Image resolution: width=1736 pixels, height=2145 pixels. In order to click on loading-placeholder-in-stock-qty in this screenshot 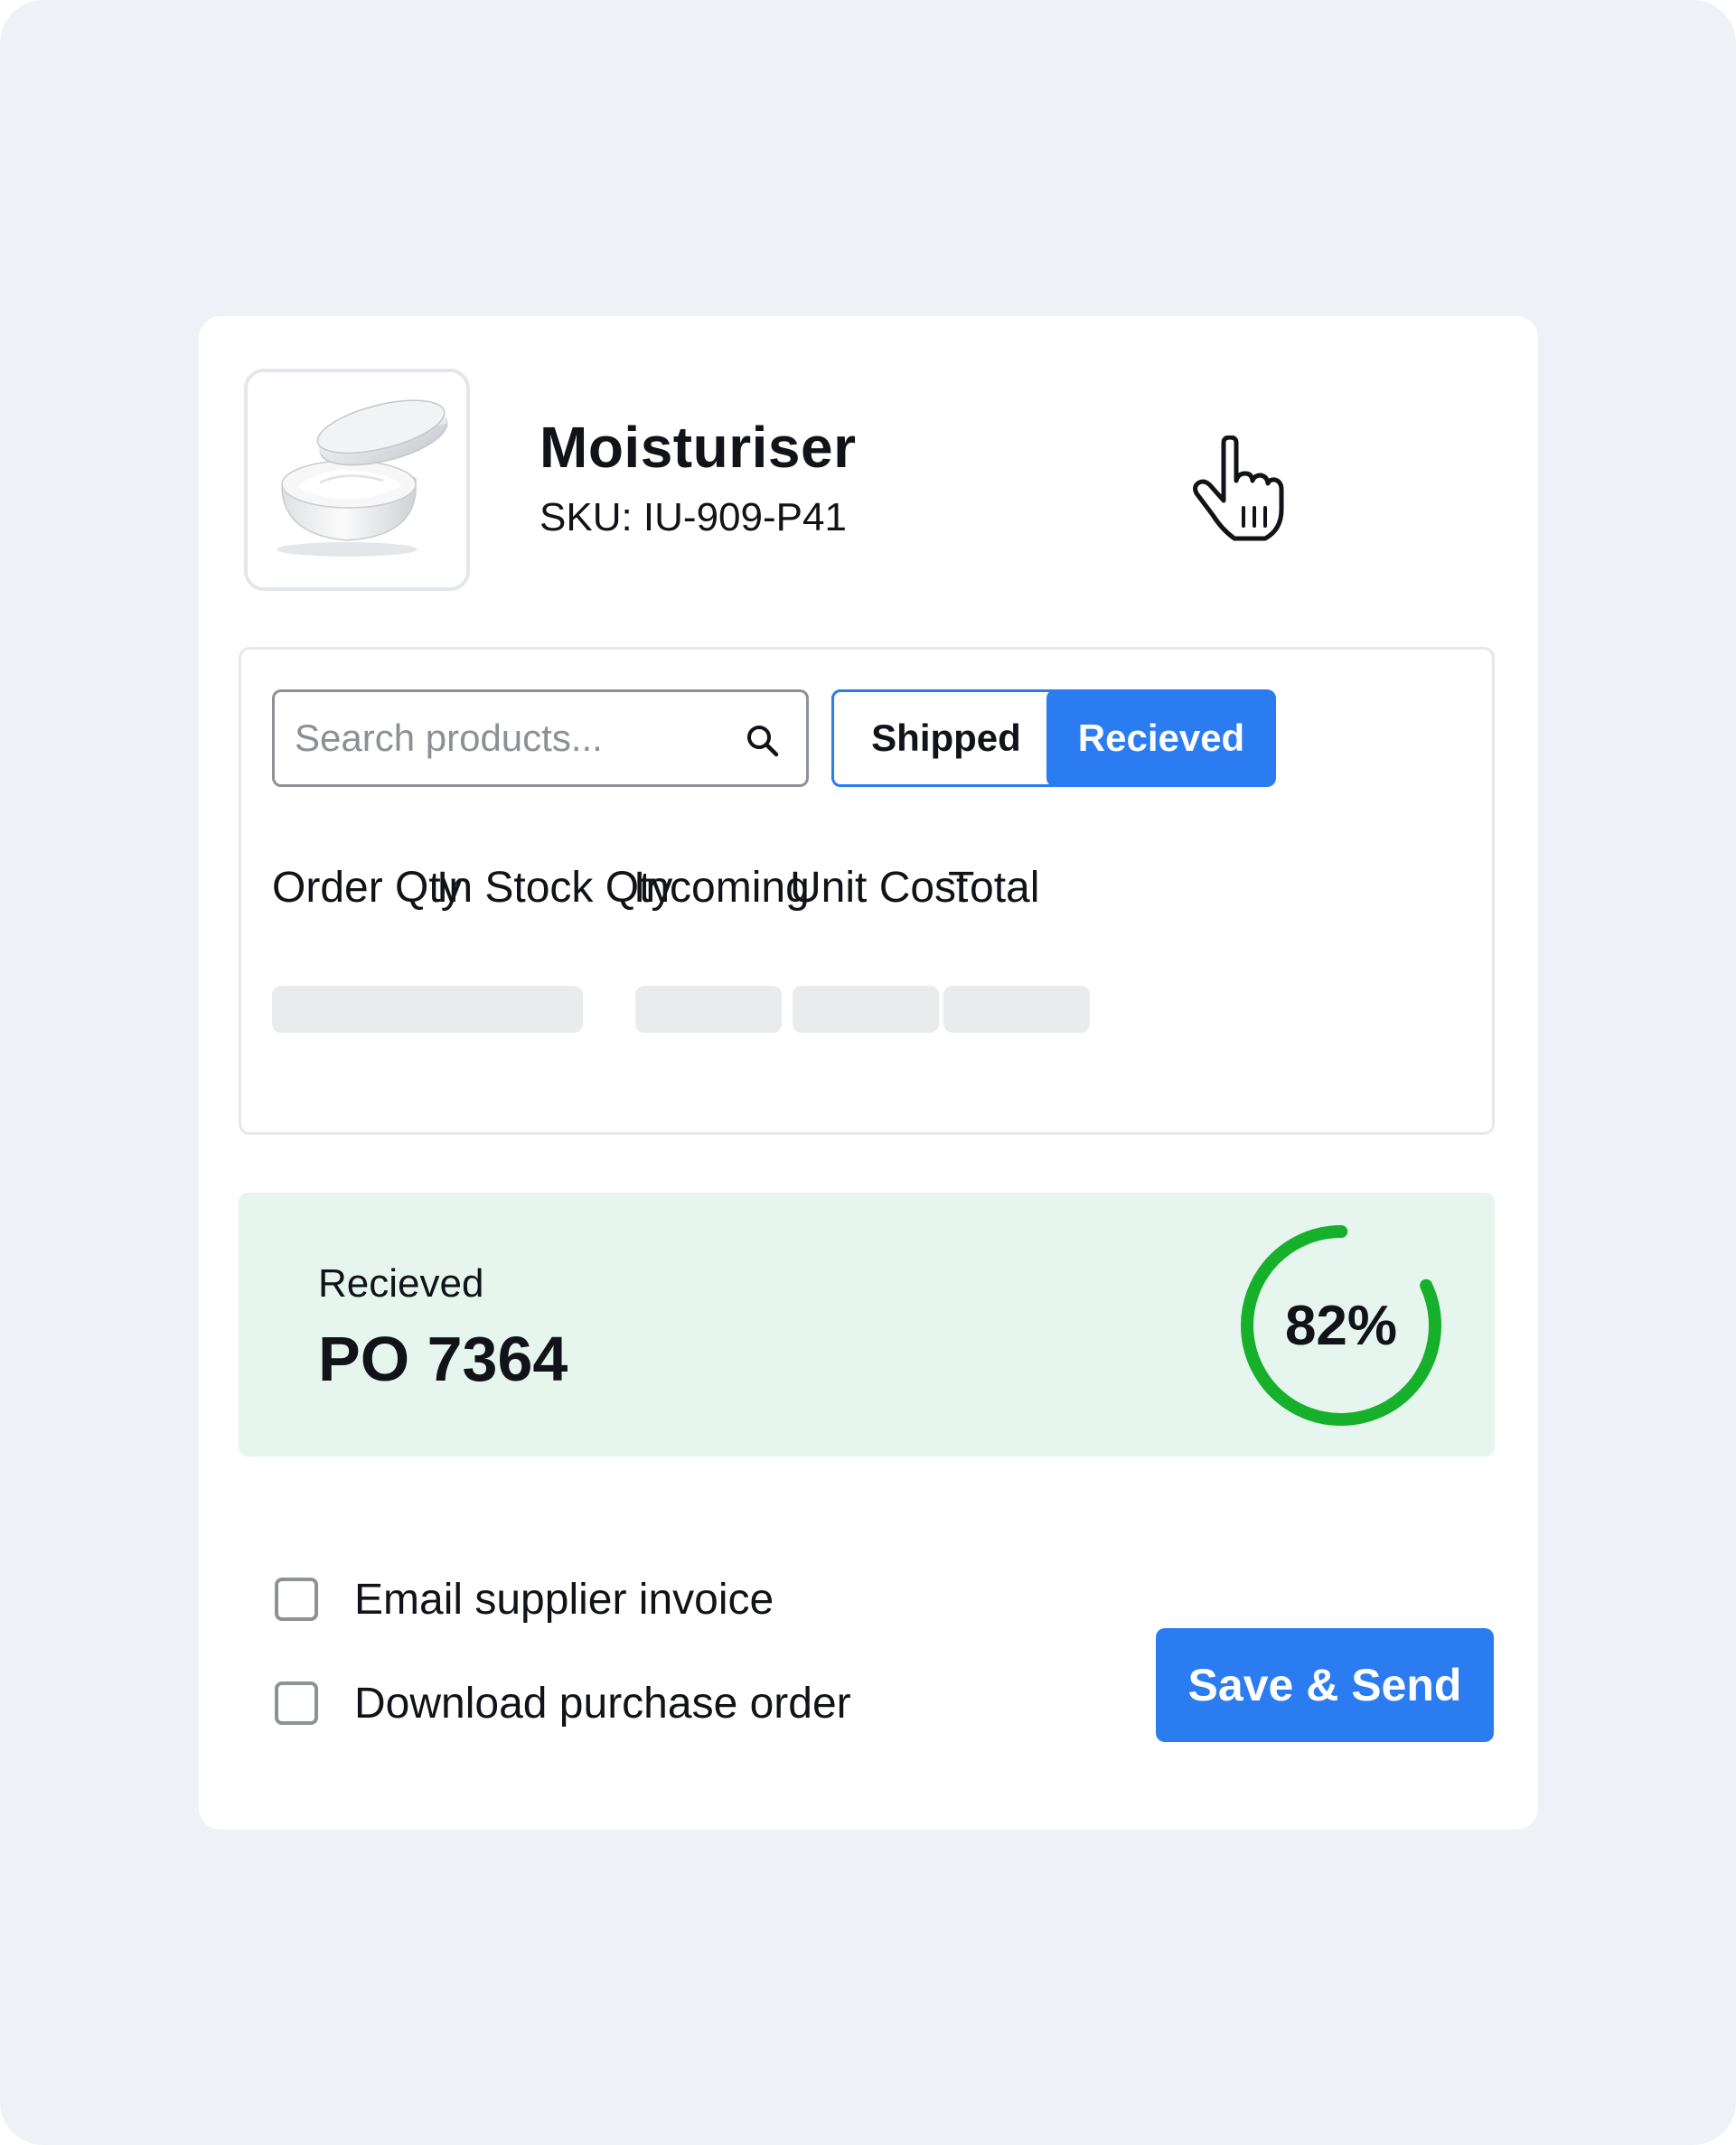, I will do `click(510, 1010)`.